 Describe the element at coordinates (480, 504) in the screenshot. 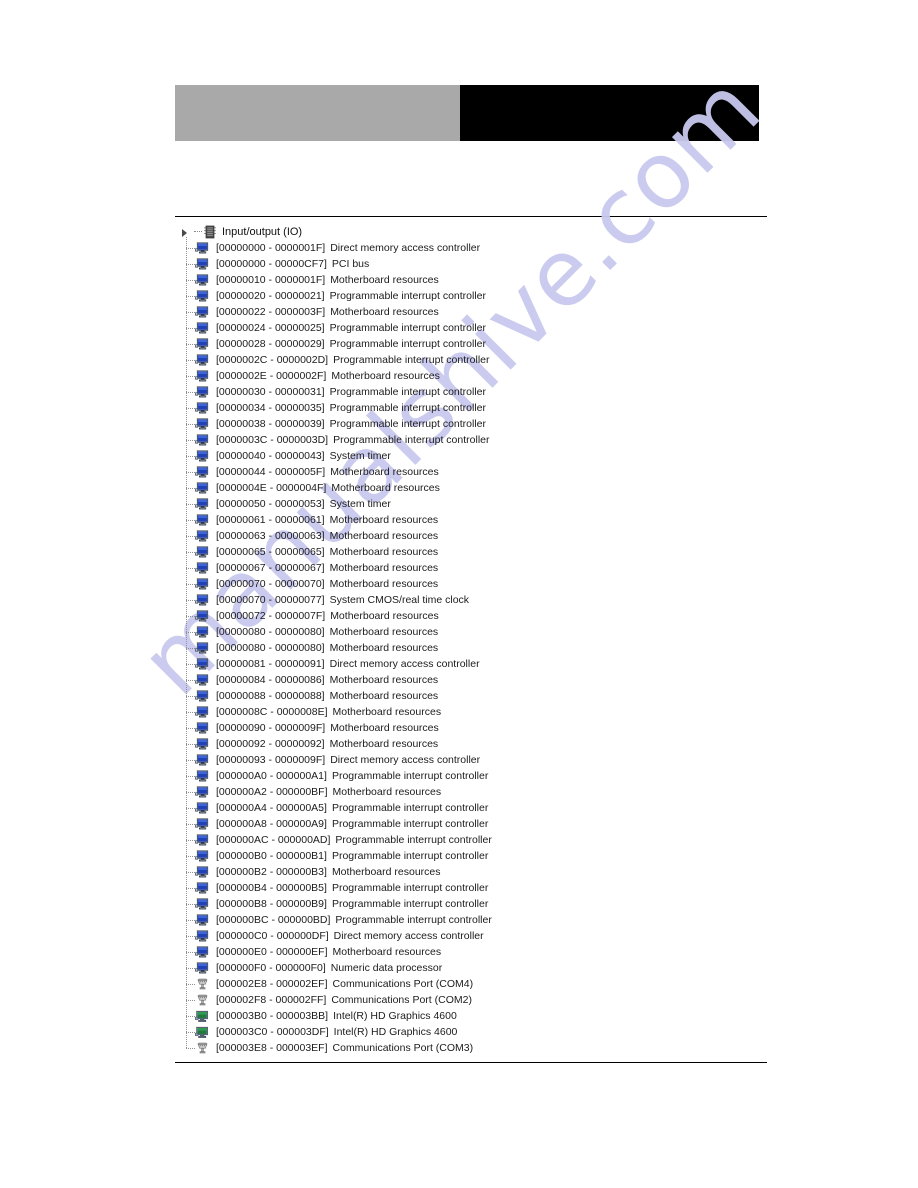

I see `tree-row: [00000050 - 00000053] System timer` at that location.